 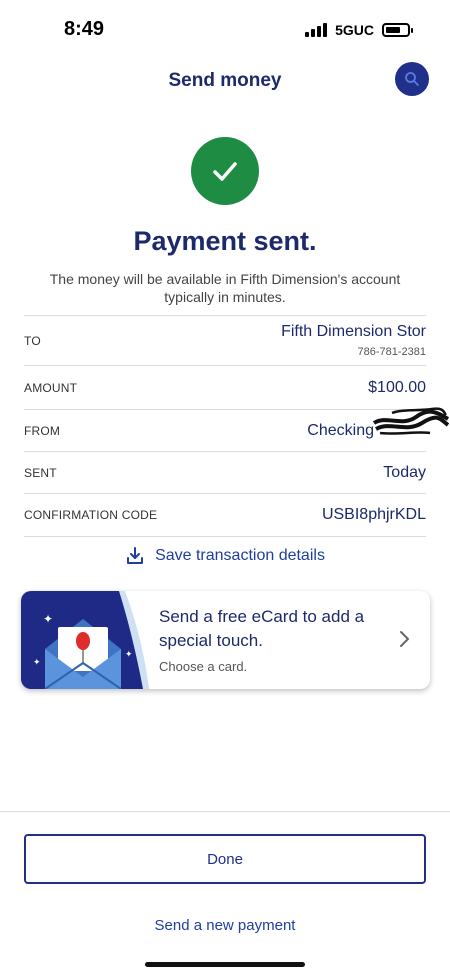 What do you see at coordinates (393, 30) in the screenshot?
I see `battery-level` at bounding box center [393, 30].